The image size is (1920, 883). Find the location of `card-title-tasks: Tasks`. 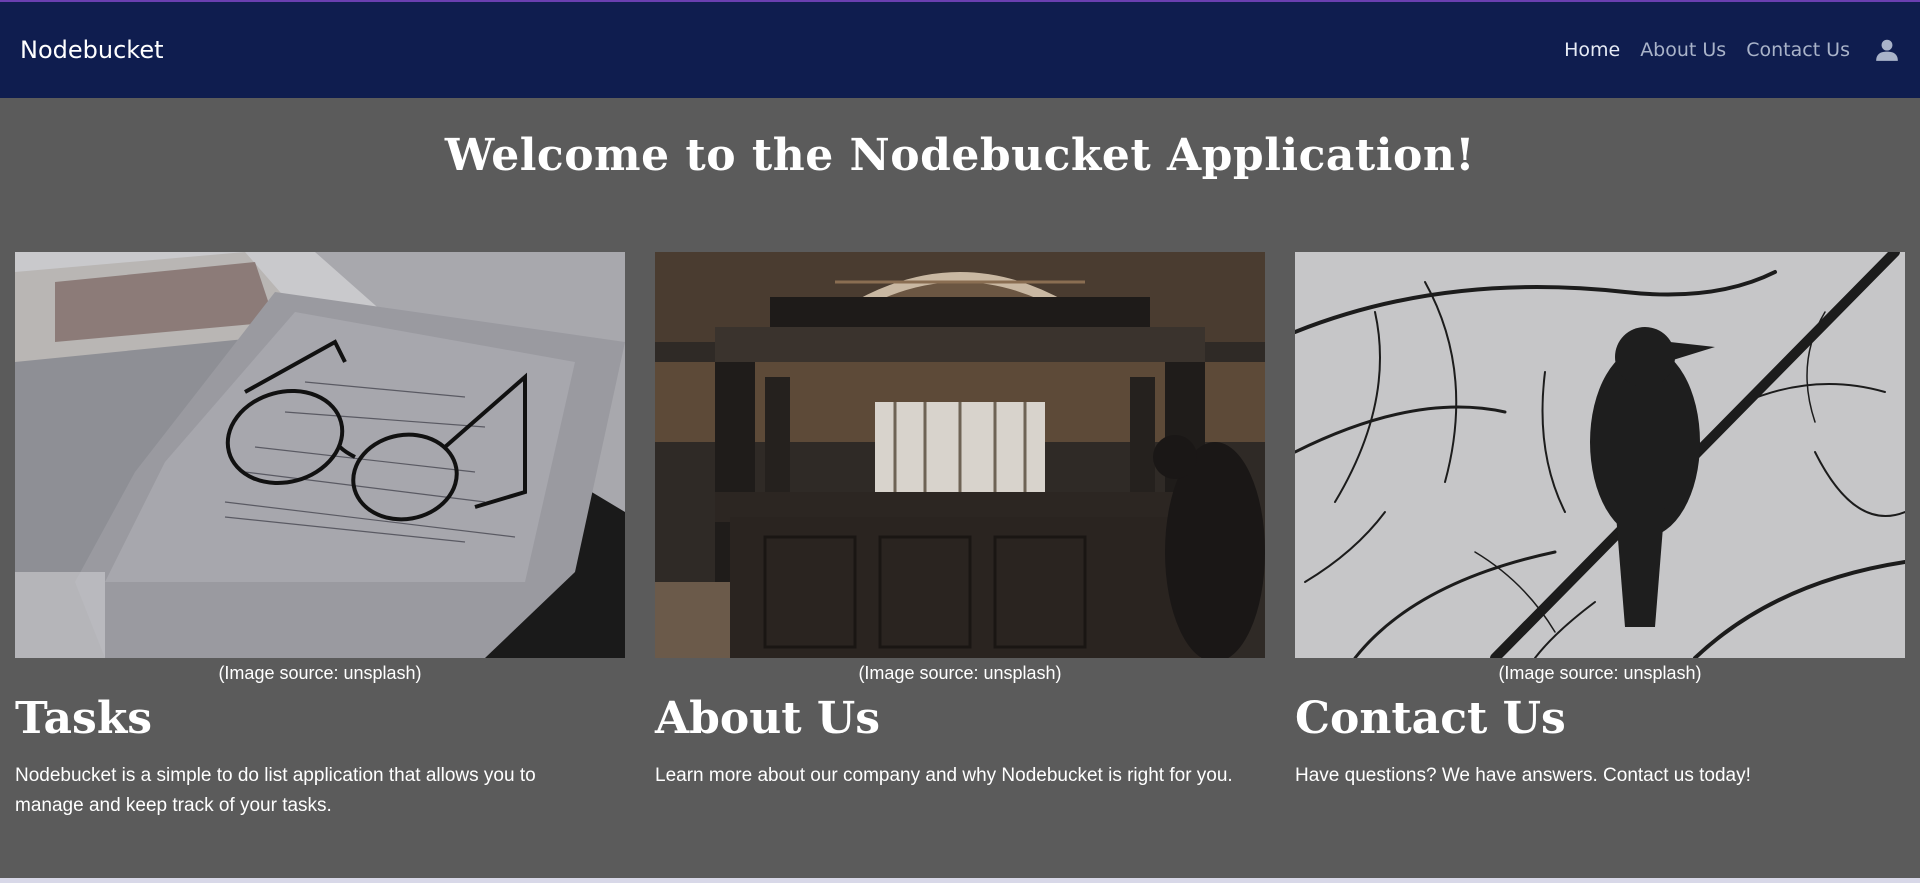

card-title-tasks: Tasks is located at coordinates (84, 718).